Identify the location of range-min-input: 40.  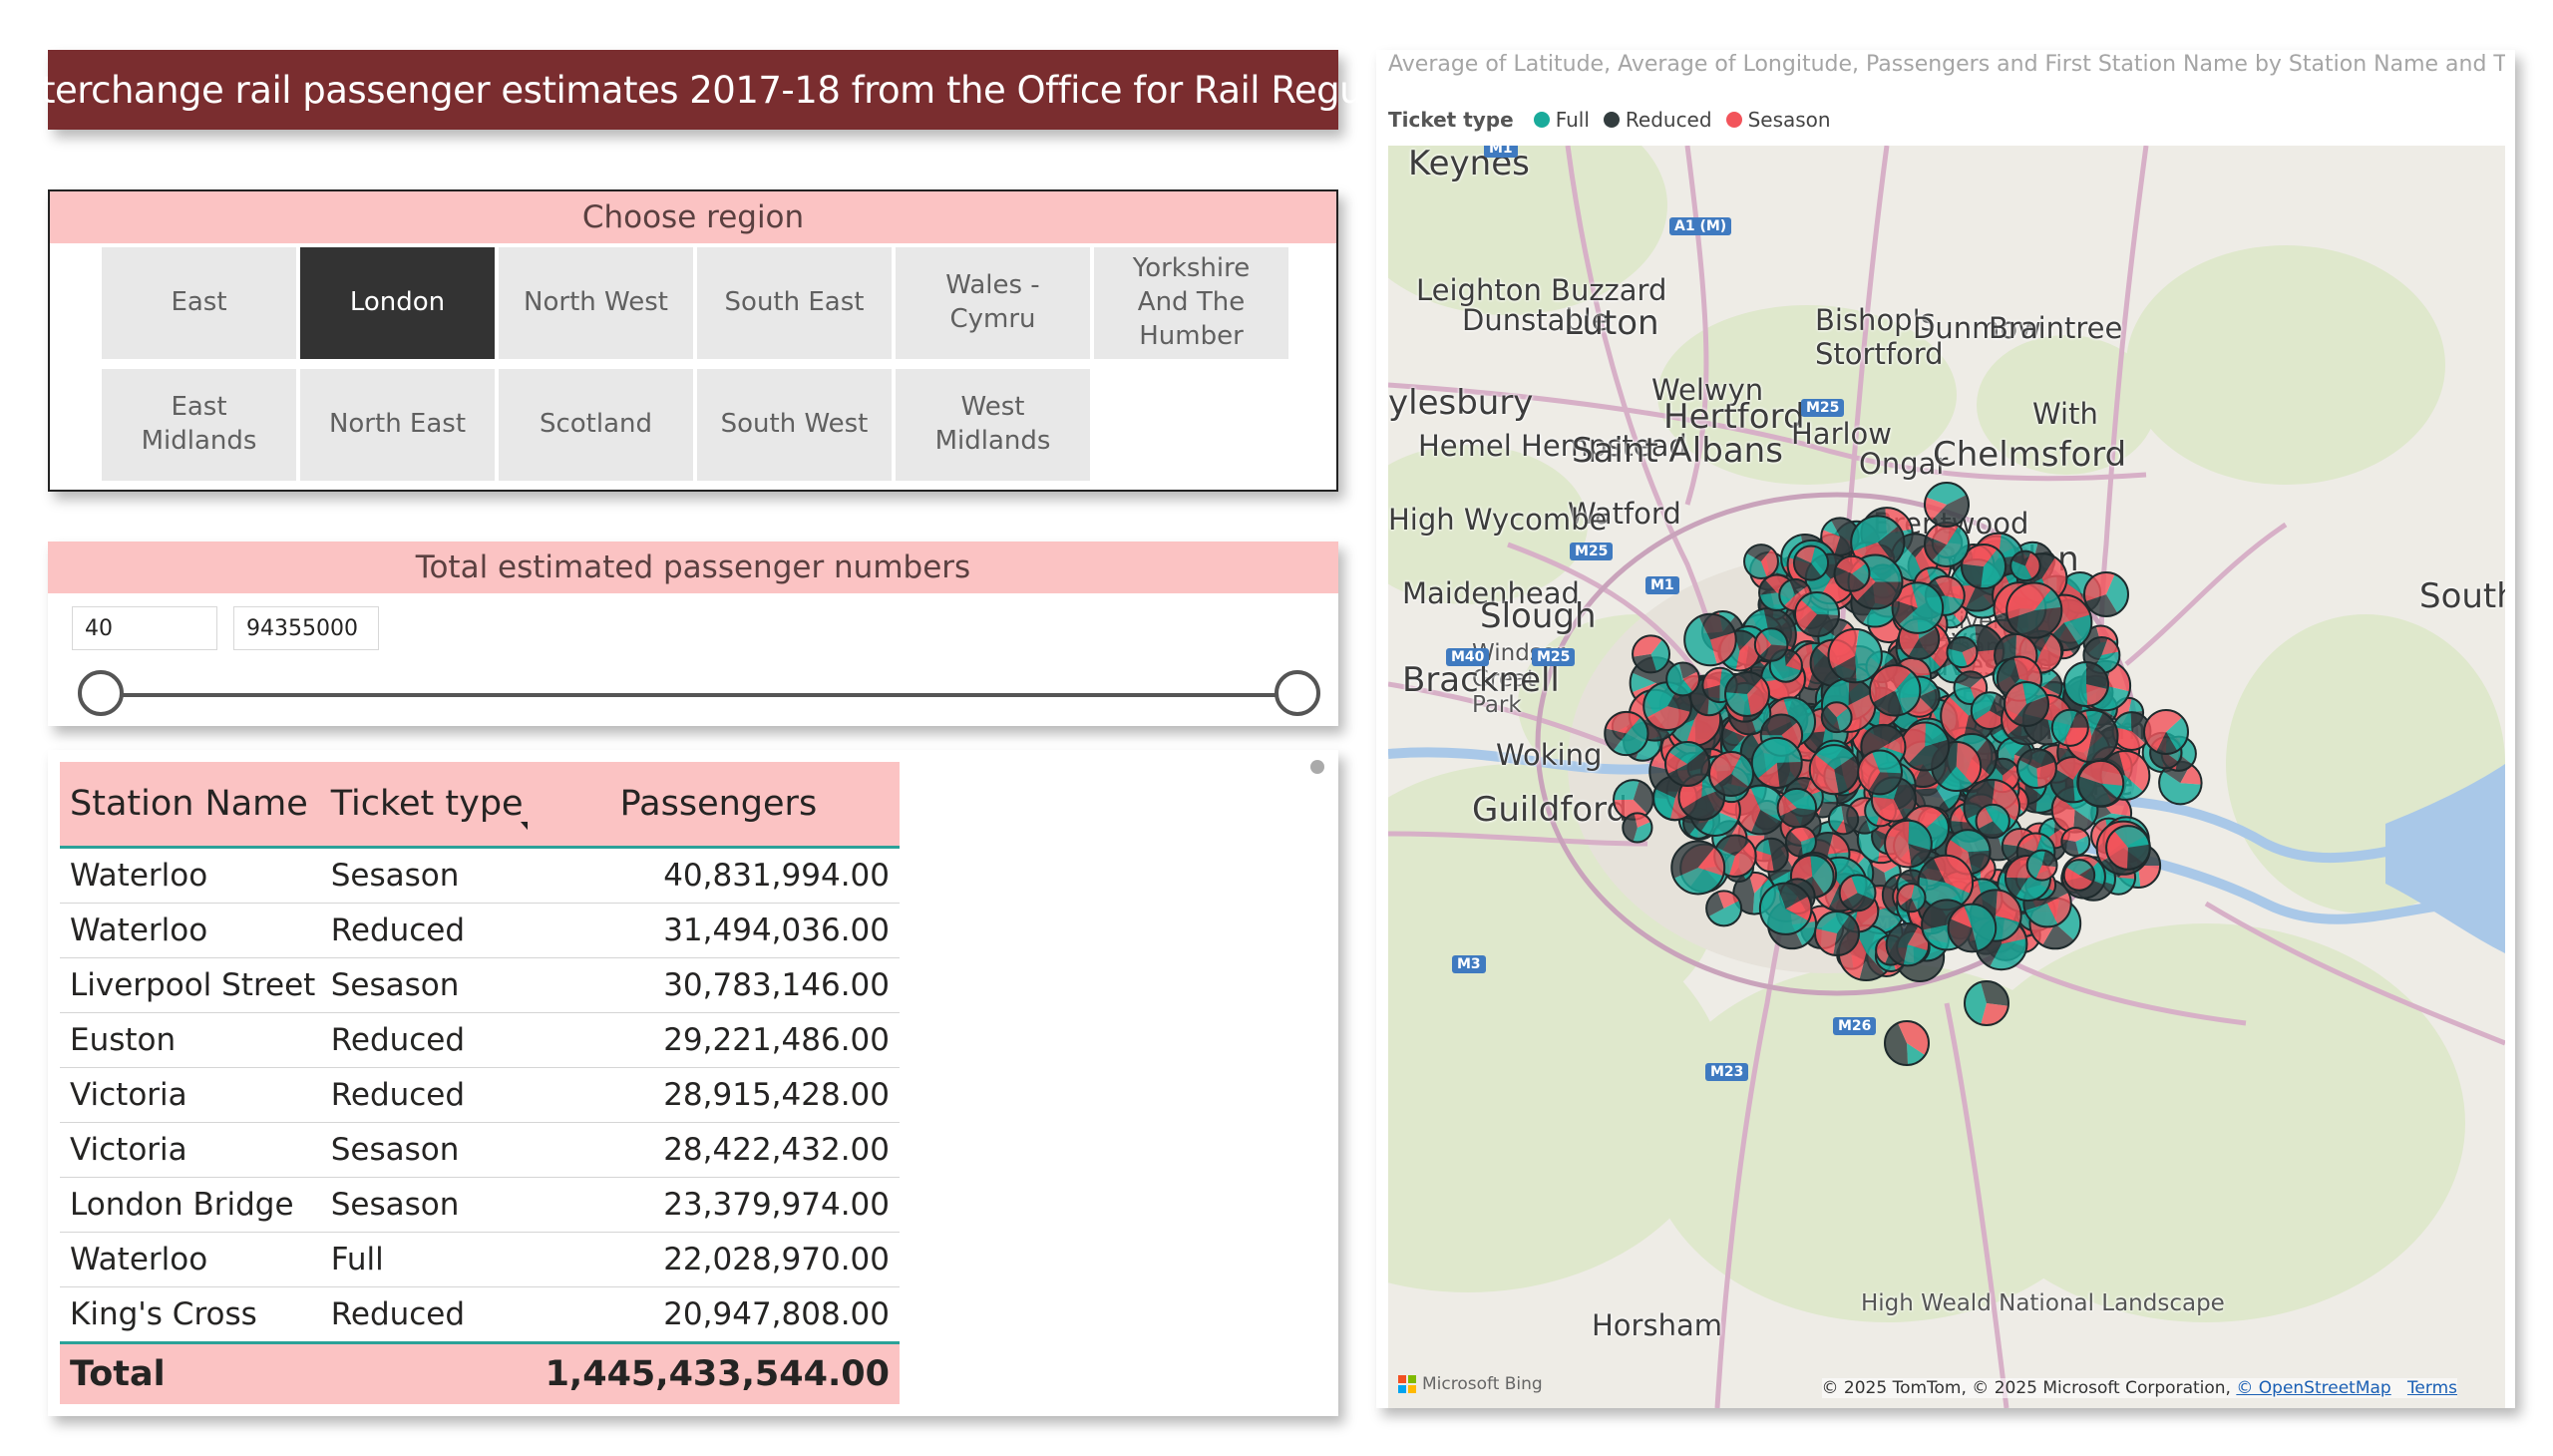
(145, 628).